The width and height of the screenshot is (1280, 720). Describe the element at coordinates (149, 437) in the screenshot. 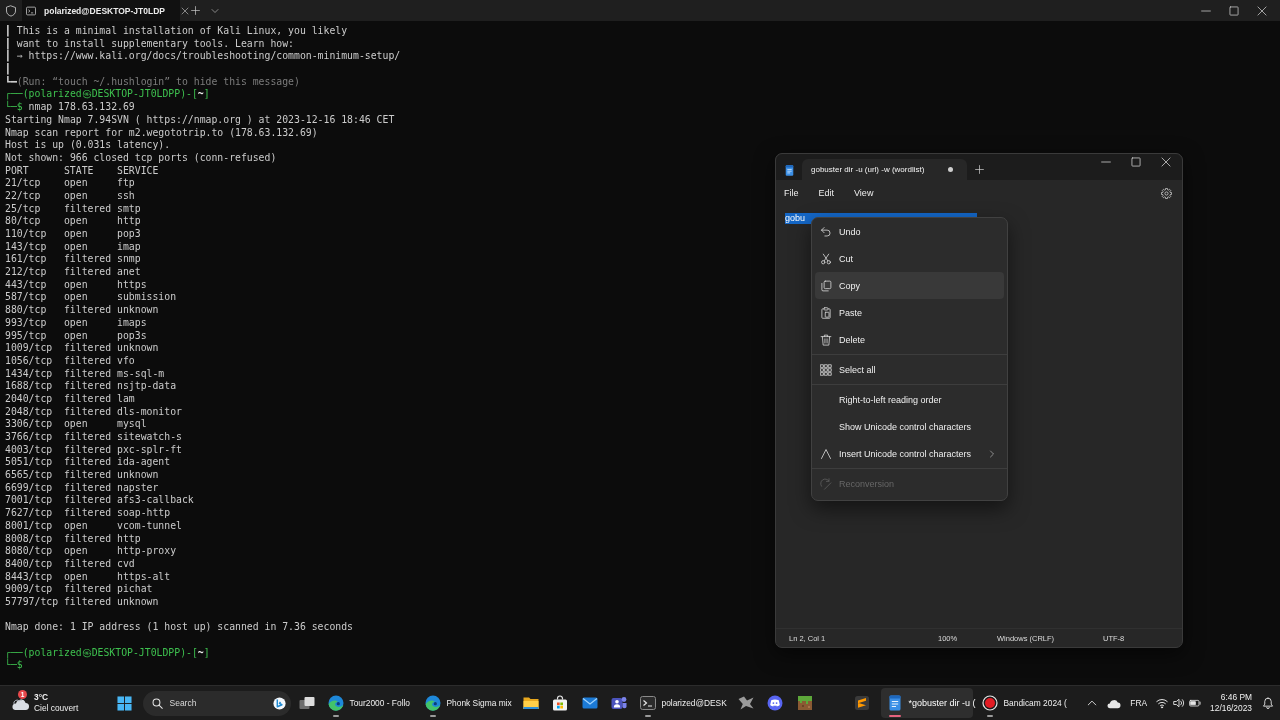

I see `table-cell: sitewatch-s` at that location.